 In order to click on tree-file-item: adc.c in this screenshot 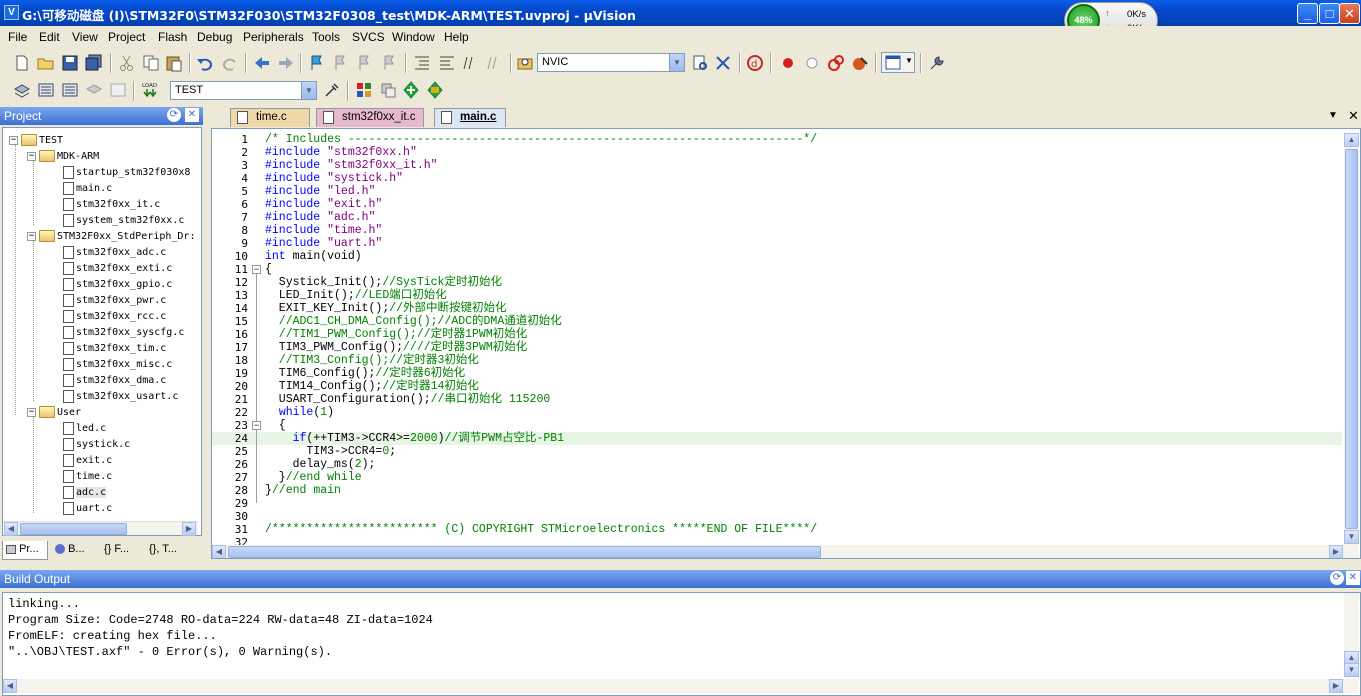, I will do `click(85, 493)`.